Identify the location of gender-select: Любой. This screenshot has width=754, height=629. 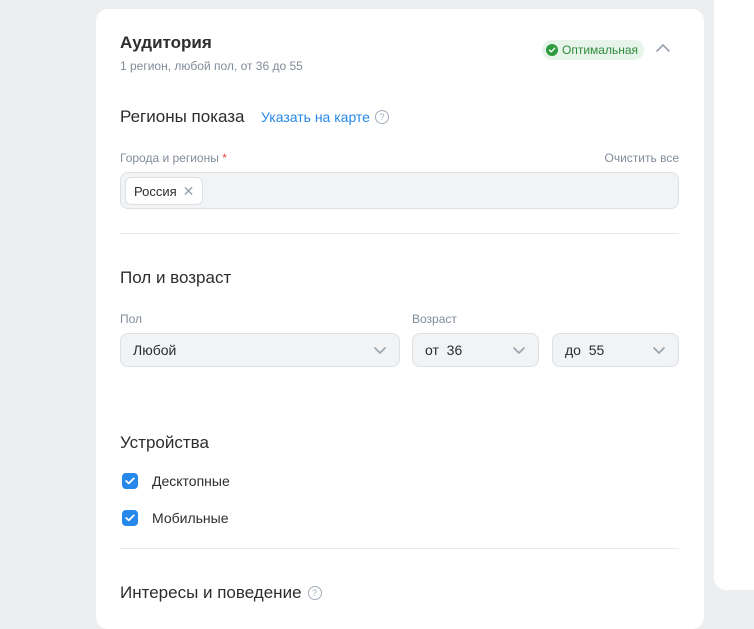
(260, 350).